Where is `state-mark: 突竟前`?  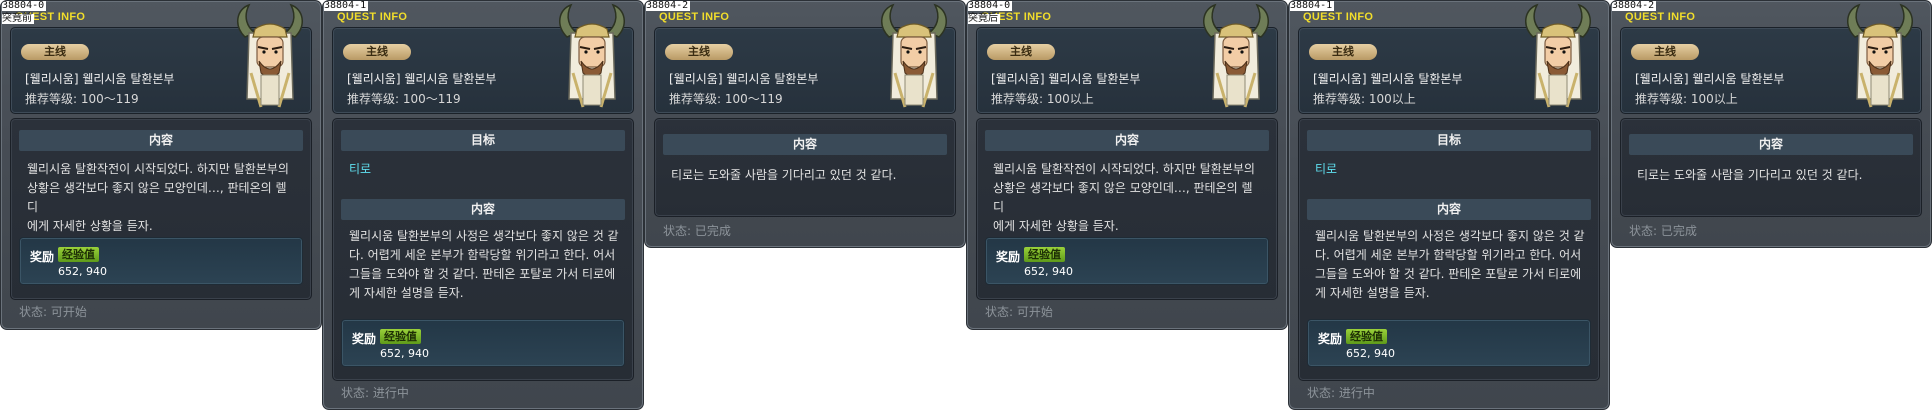 state-mark: 突竟前 is located at coordinates (18, 18).